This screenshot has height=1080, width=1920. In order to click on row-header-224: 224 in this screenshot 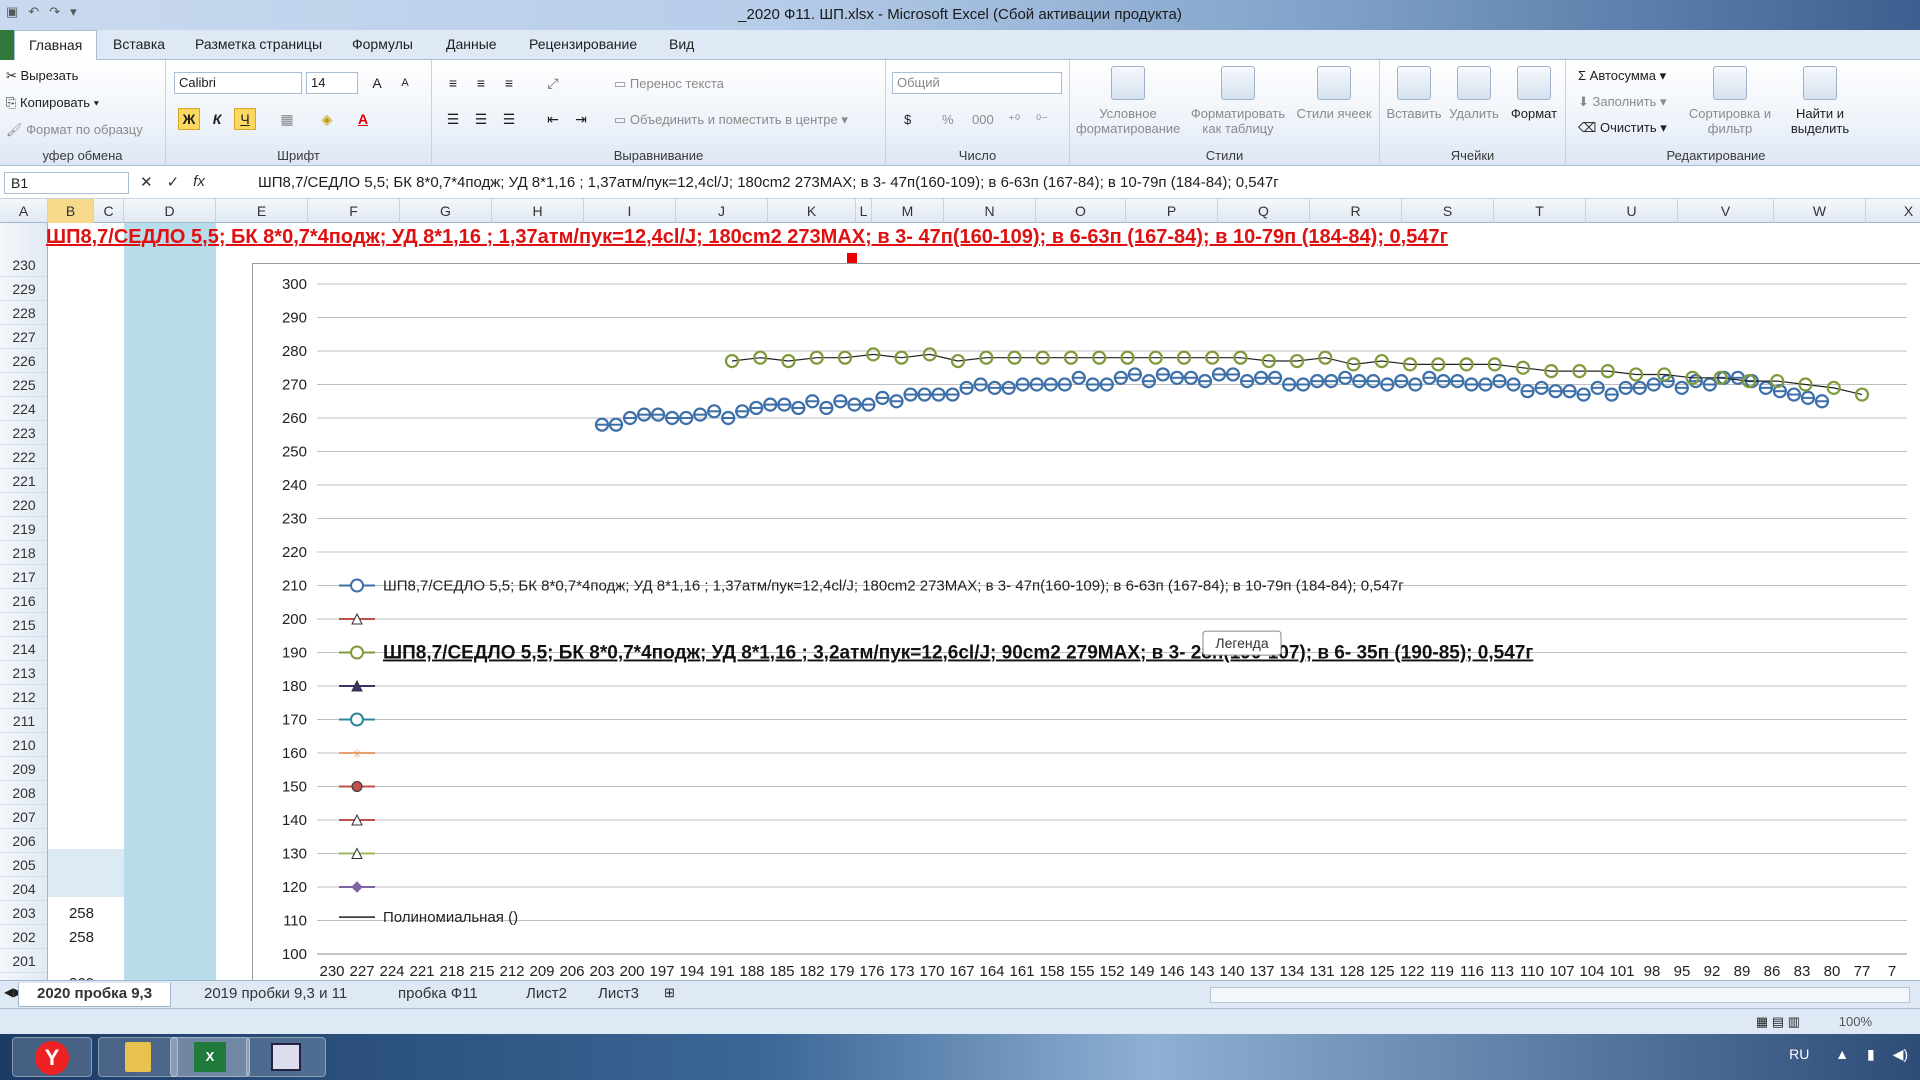, I will do `click(23, 409)`.